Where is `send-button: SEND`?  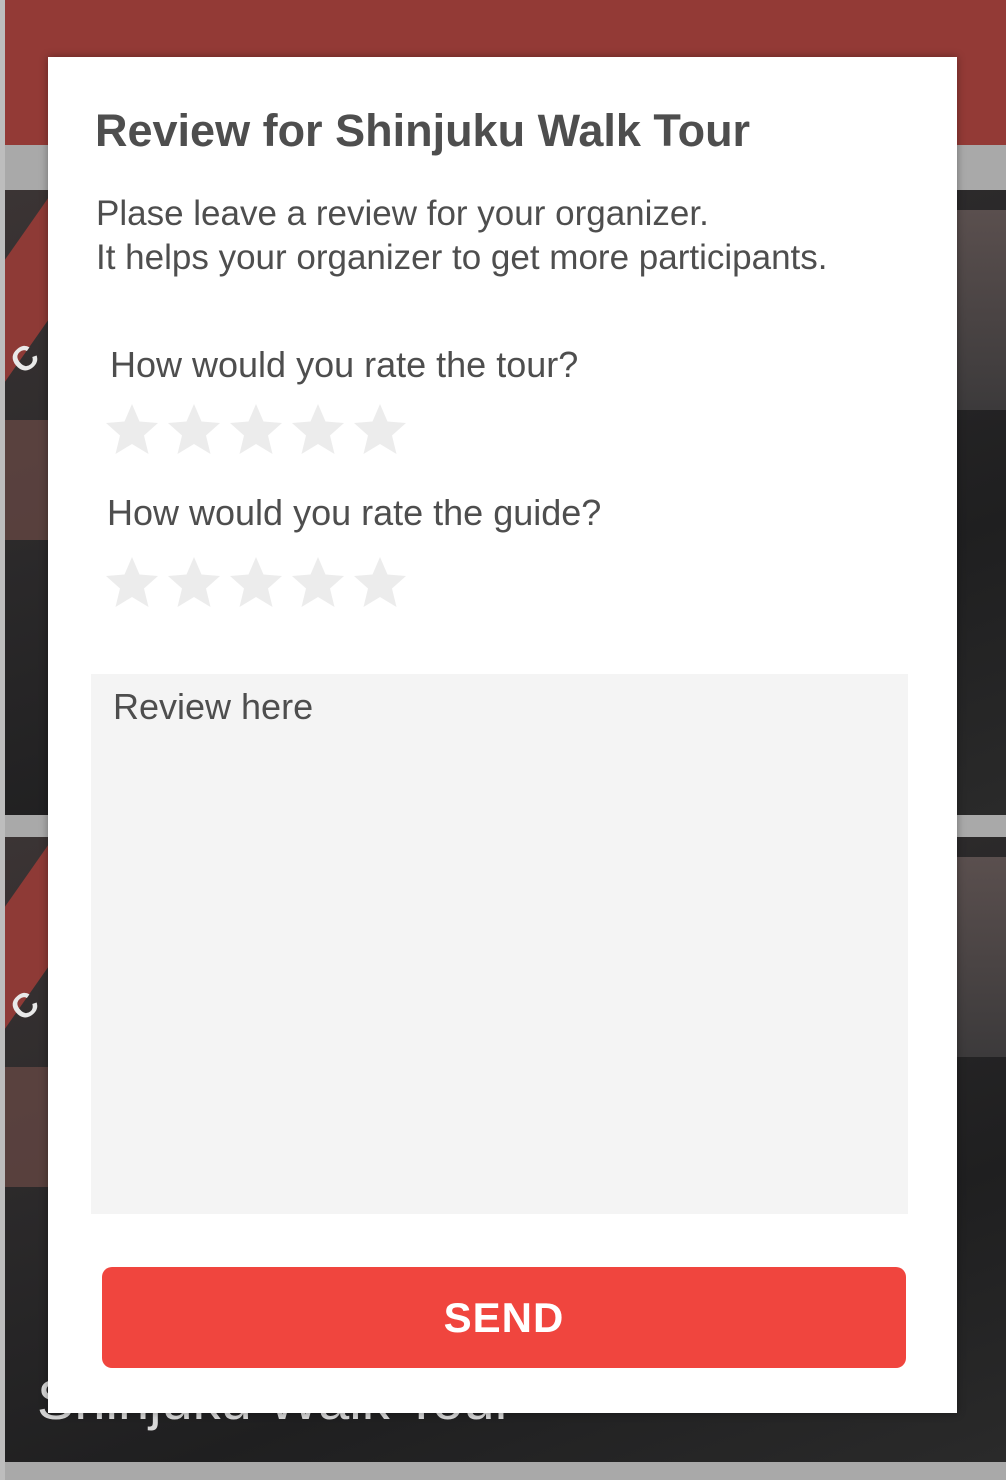
send-button: SEND is located at coordinates (504, 1317).